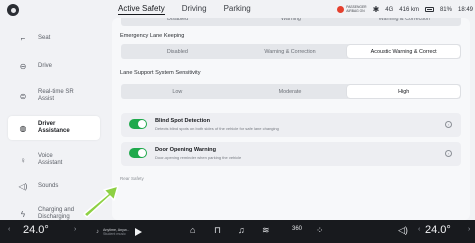  I want to click on sensitivity-option-low: Low, so click(177, 91).